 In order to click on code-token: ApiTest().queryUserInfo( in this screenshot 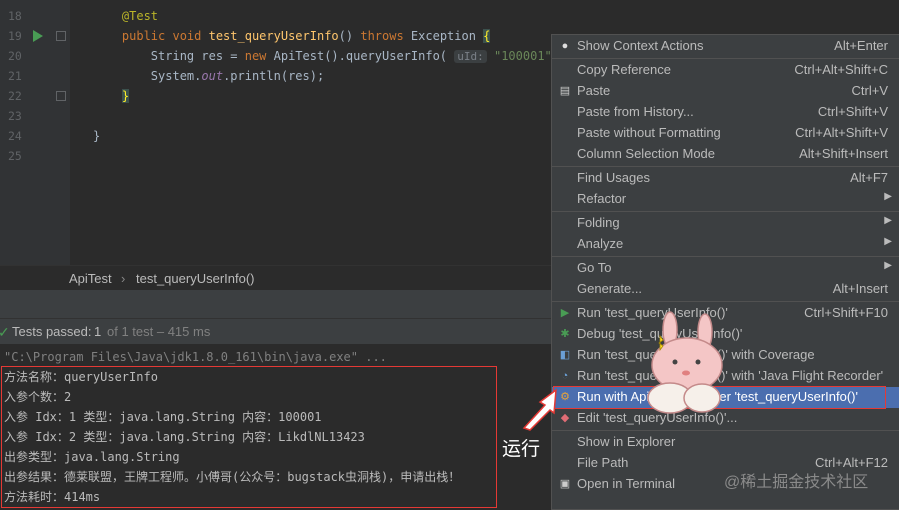, I will do `click(364, 56)`.